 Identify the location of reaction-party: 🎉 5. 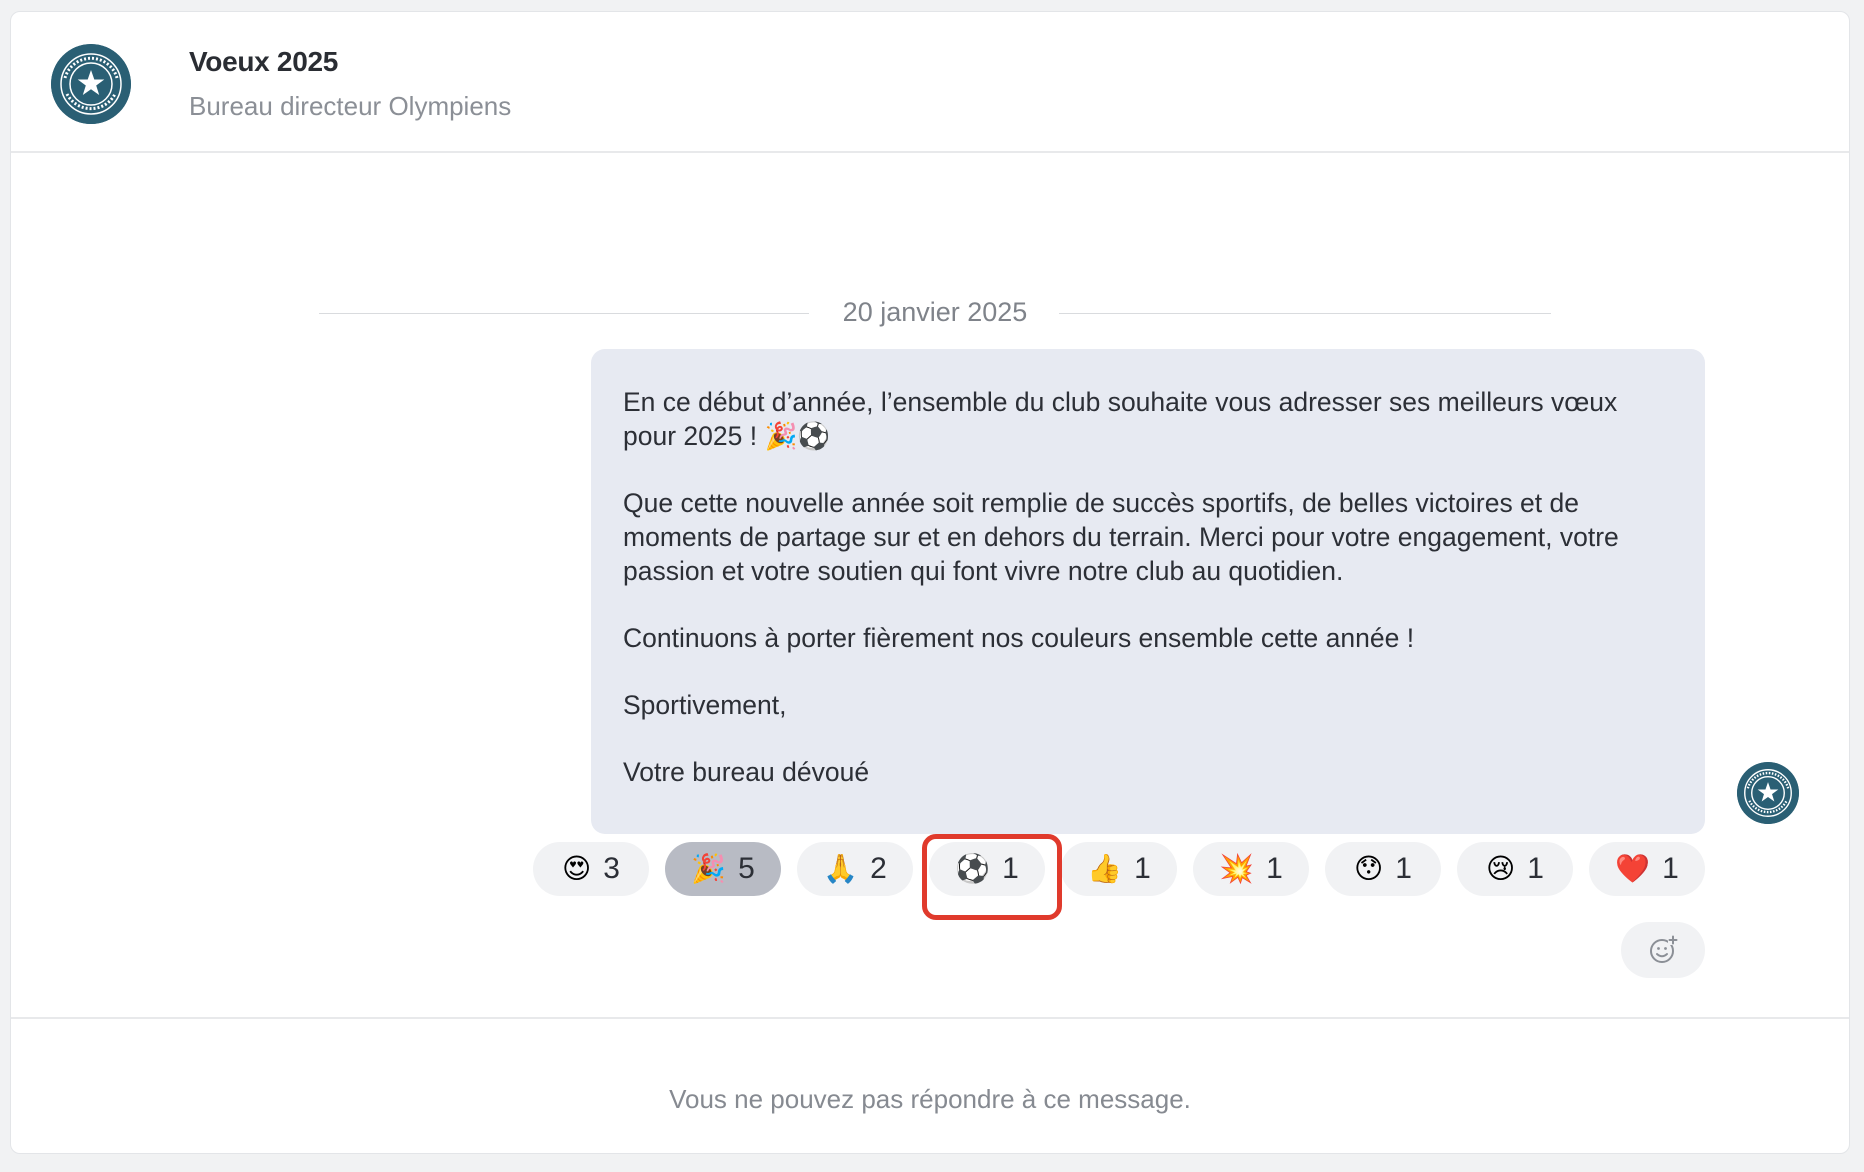
(723, 869).